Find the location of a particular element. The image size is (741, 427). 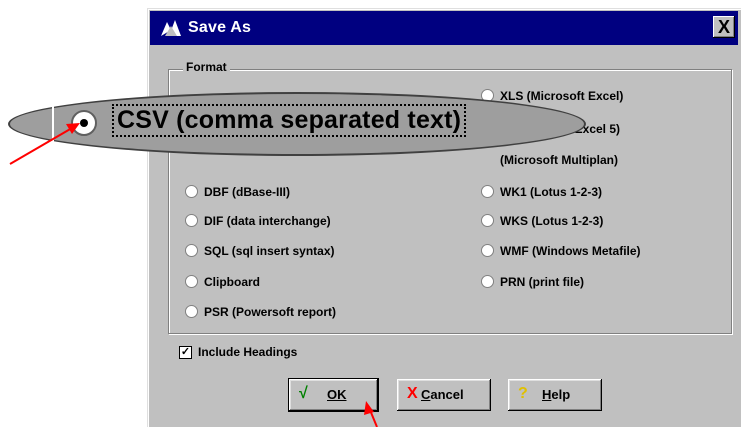

arrow-head-ok is located at coordinates (369, 408).